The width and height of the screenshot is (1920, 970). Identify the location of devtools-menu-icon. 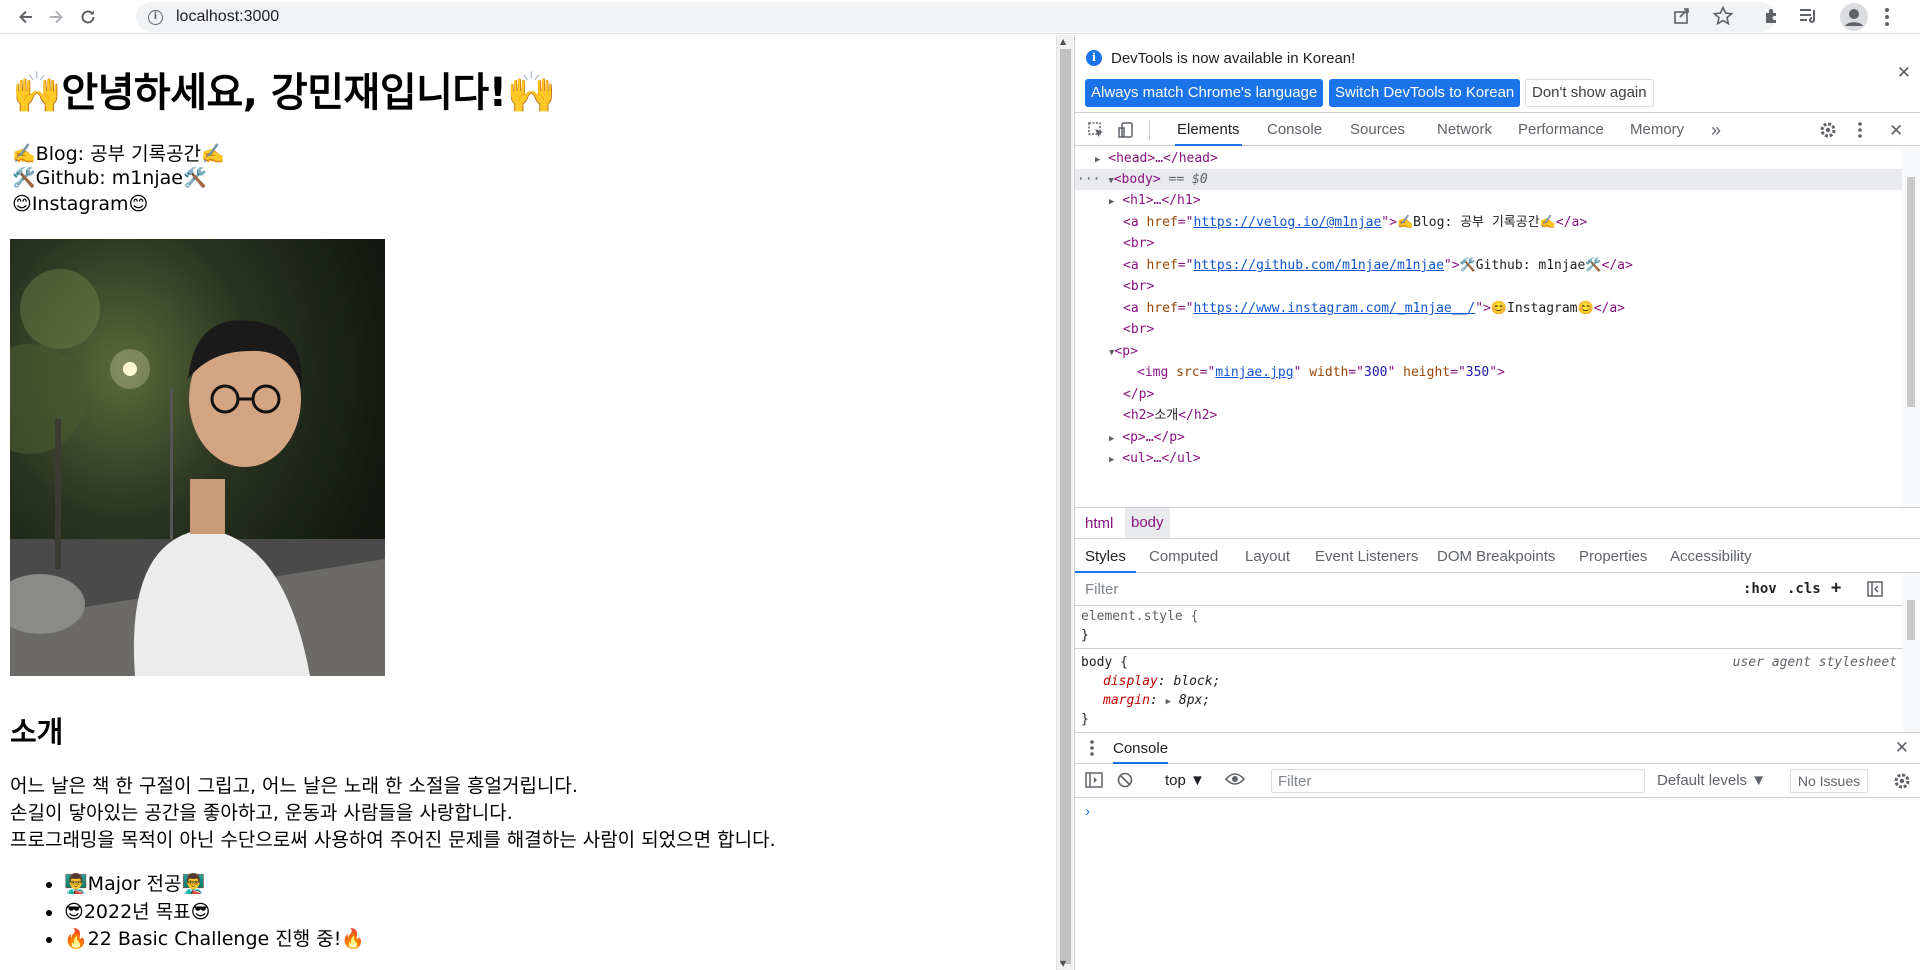
(1860, 132).